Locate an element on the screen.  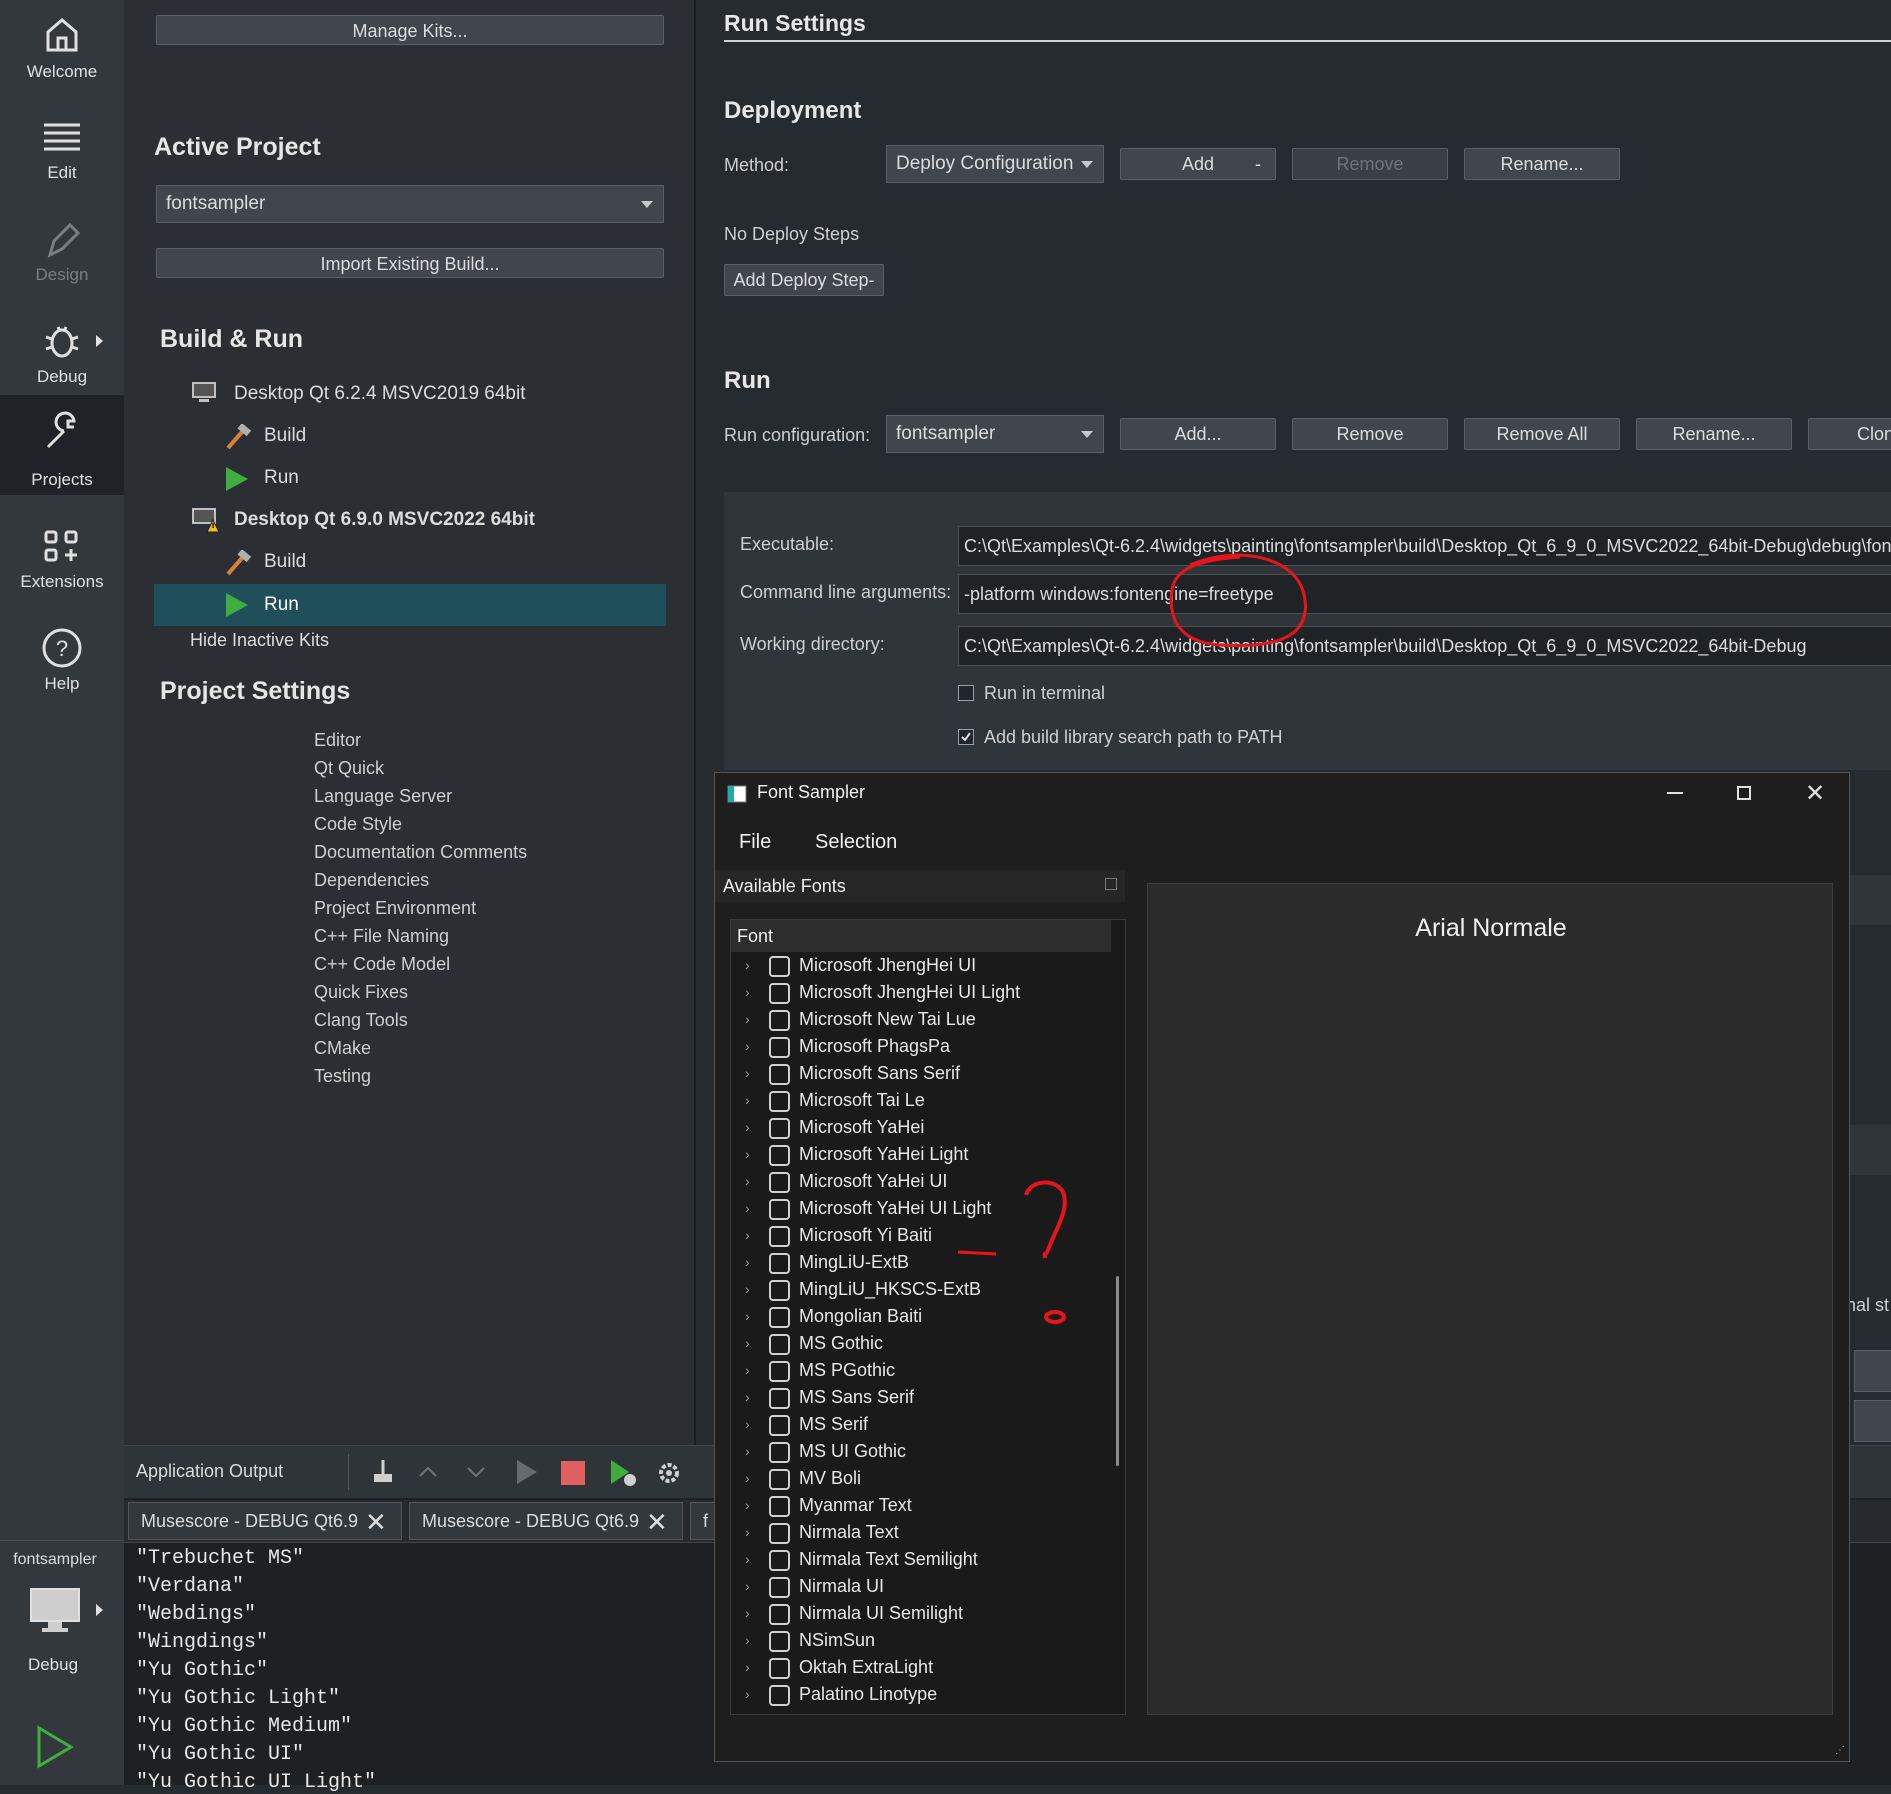
mode-debug: Debug is located at coordinates (62, 355).